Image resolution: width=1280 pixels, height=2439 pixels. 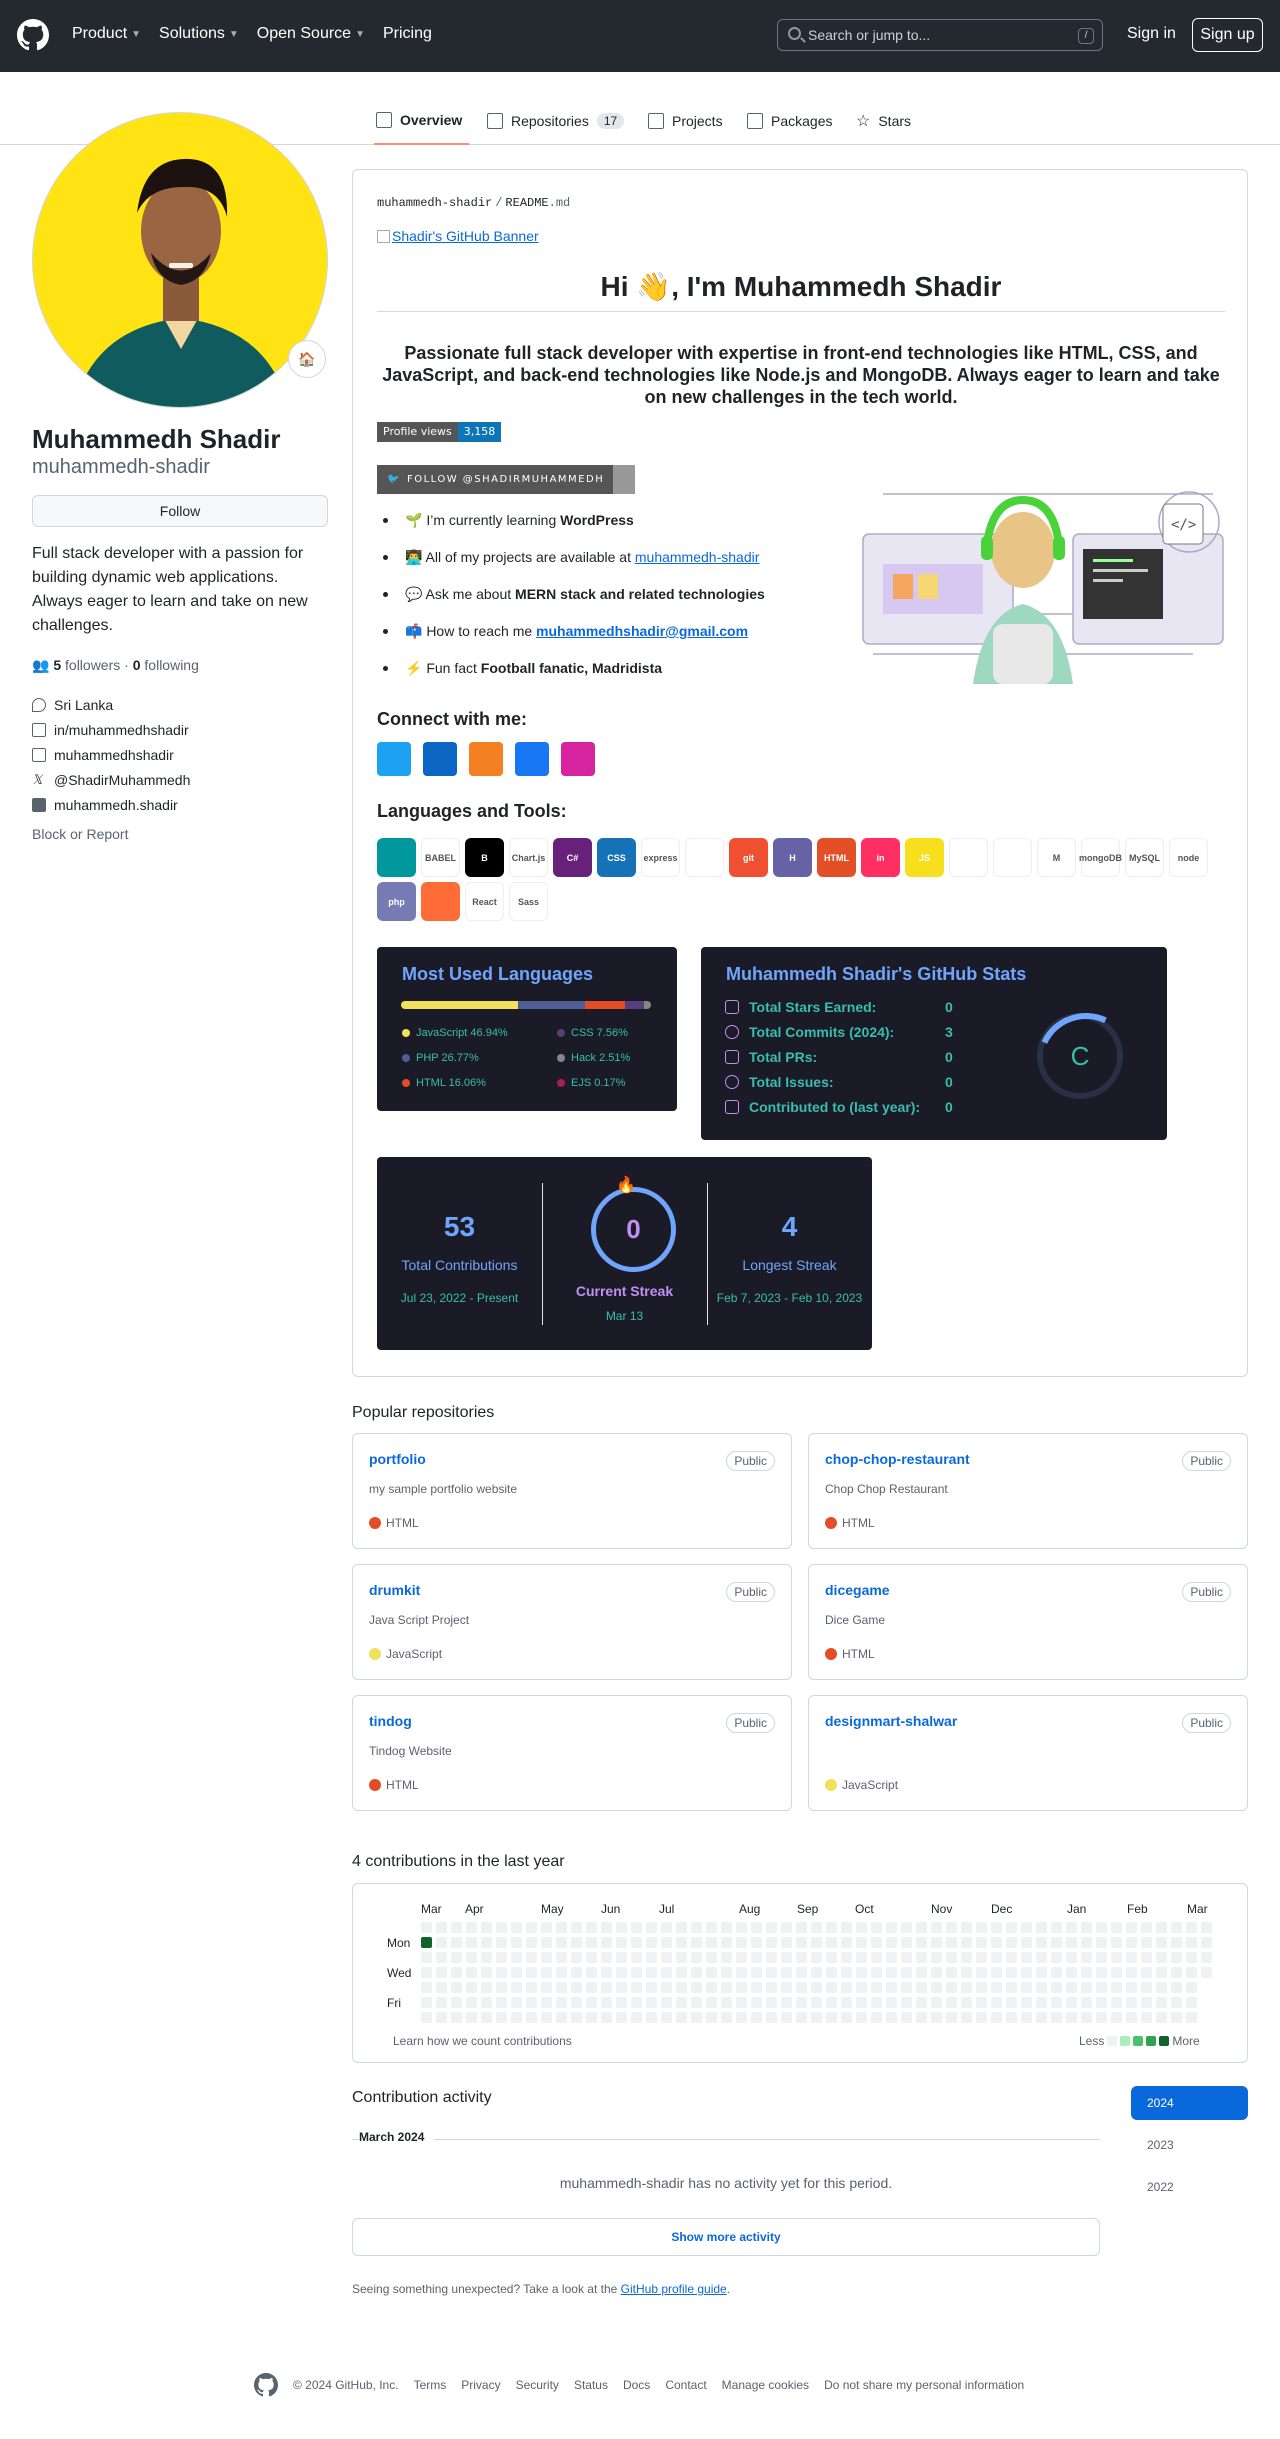 I want to click on tab-projects: Projects, so click(x=685, y=121).